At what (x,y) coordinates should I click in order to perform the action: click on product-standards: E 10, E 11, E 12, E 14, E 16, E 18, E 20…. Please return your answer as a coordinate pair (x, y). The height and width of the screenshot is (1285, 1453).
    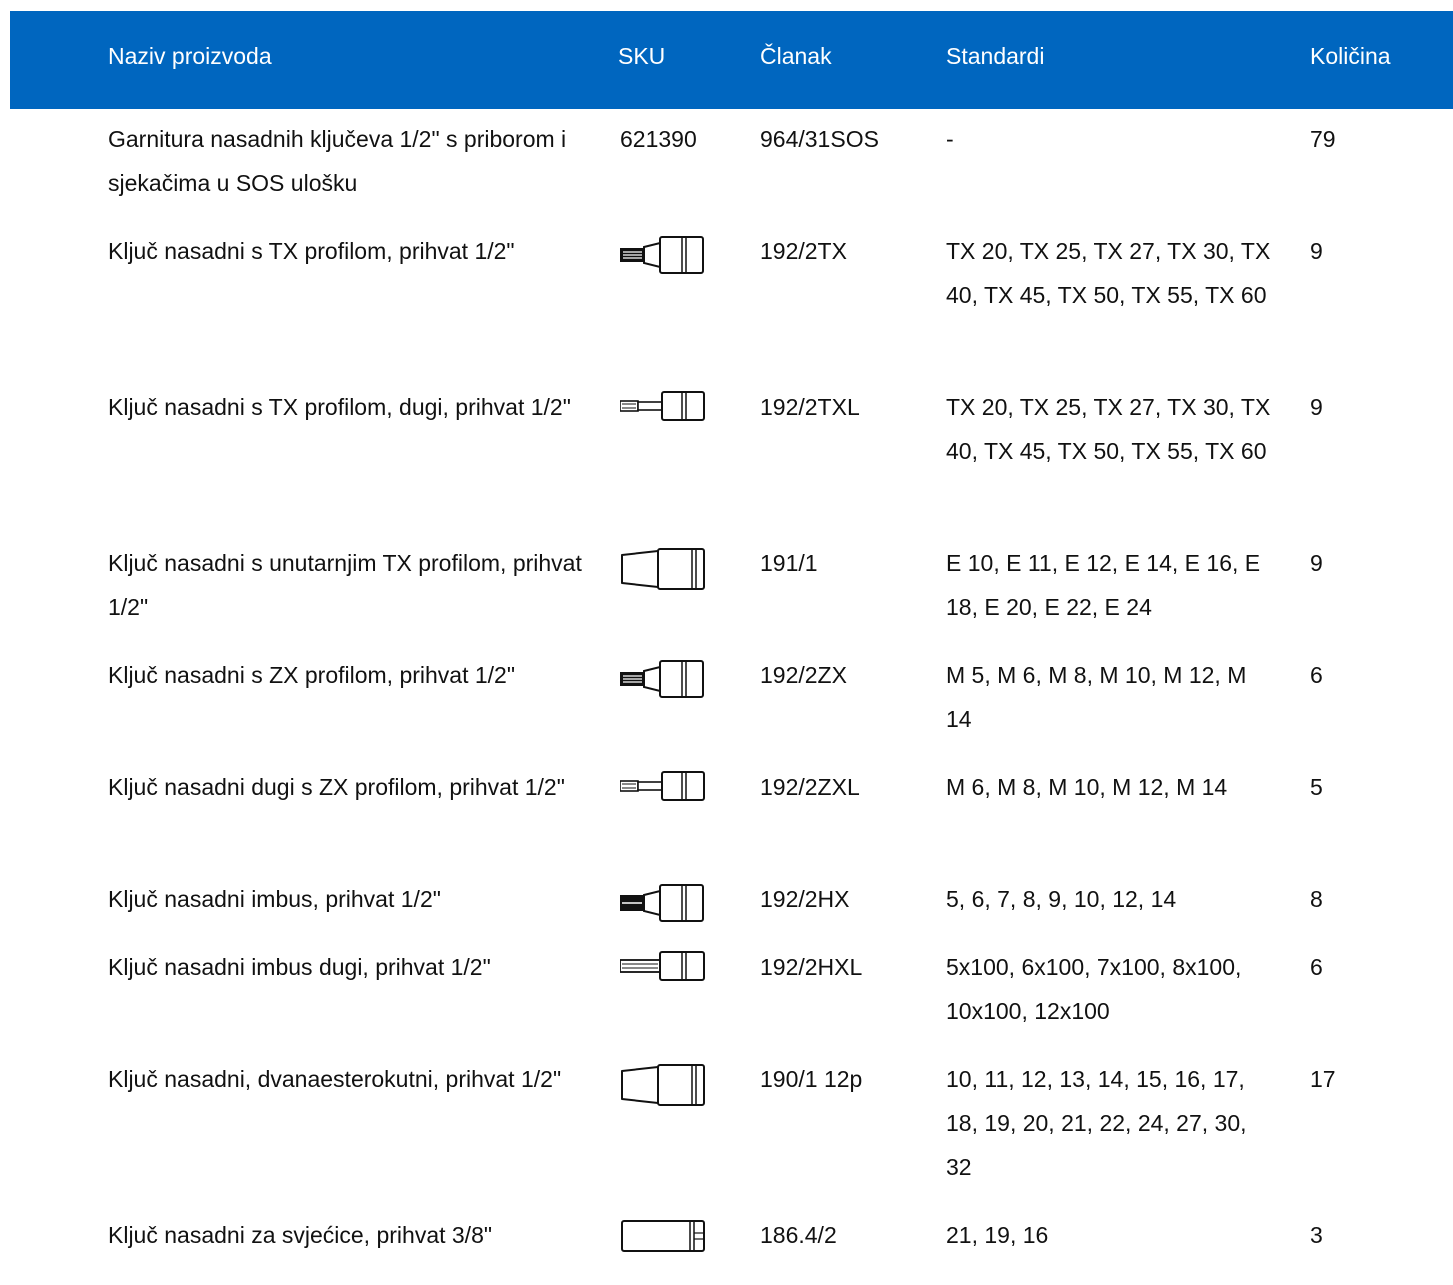
    Looking at the image, I should click on (1103, 585).